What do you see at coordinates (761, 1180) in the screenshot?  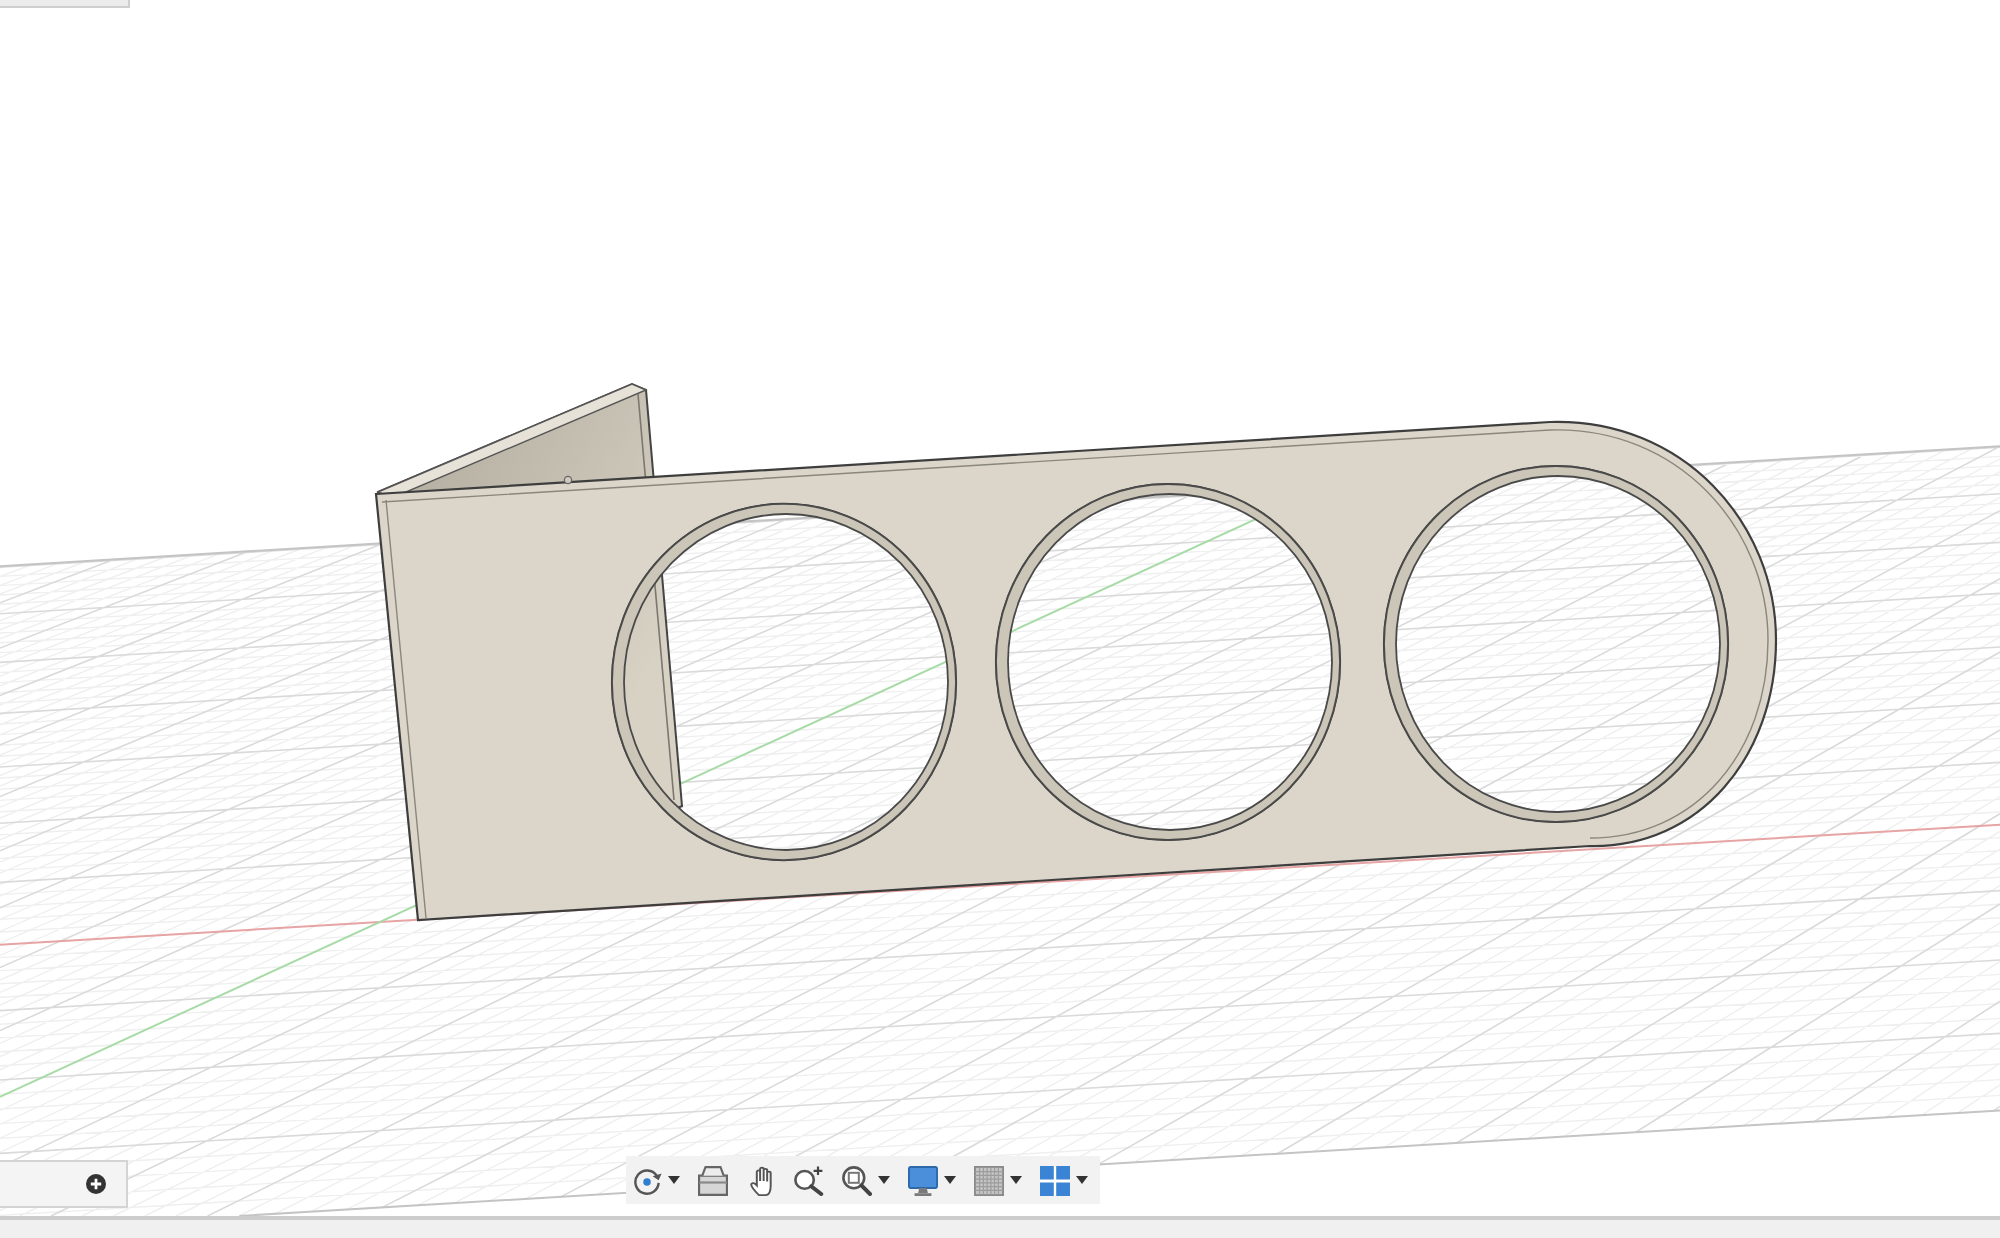 I see `hand-icon` at bounding box center [761, 1180].